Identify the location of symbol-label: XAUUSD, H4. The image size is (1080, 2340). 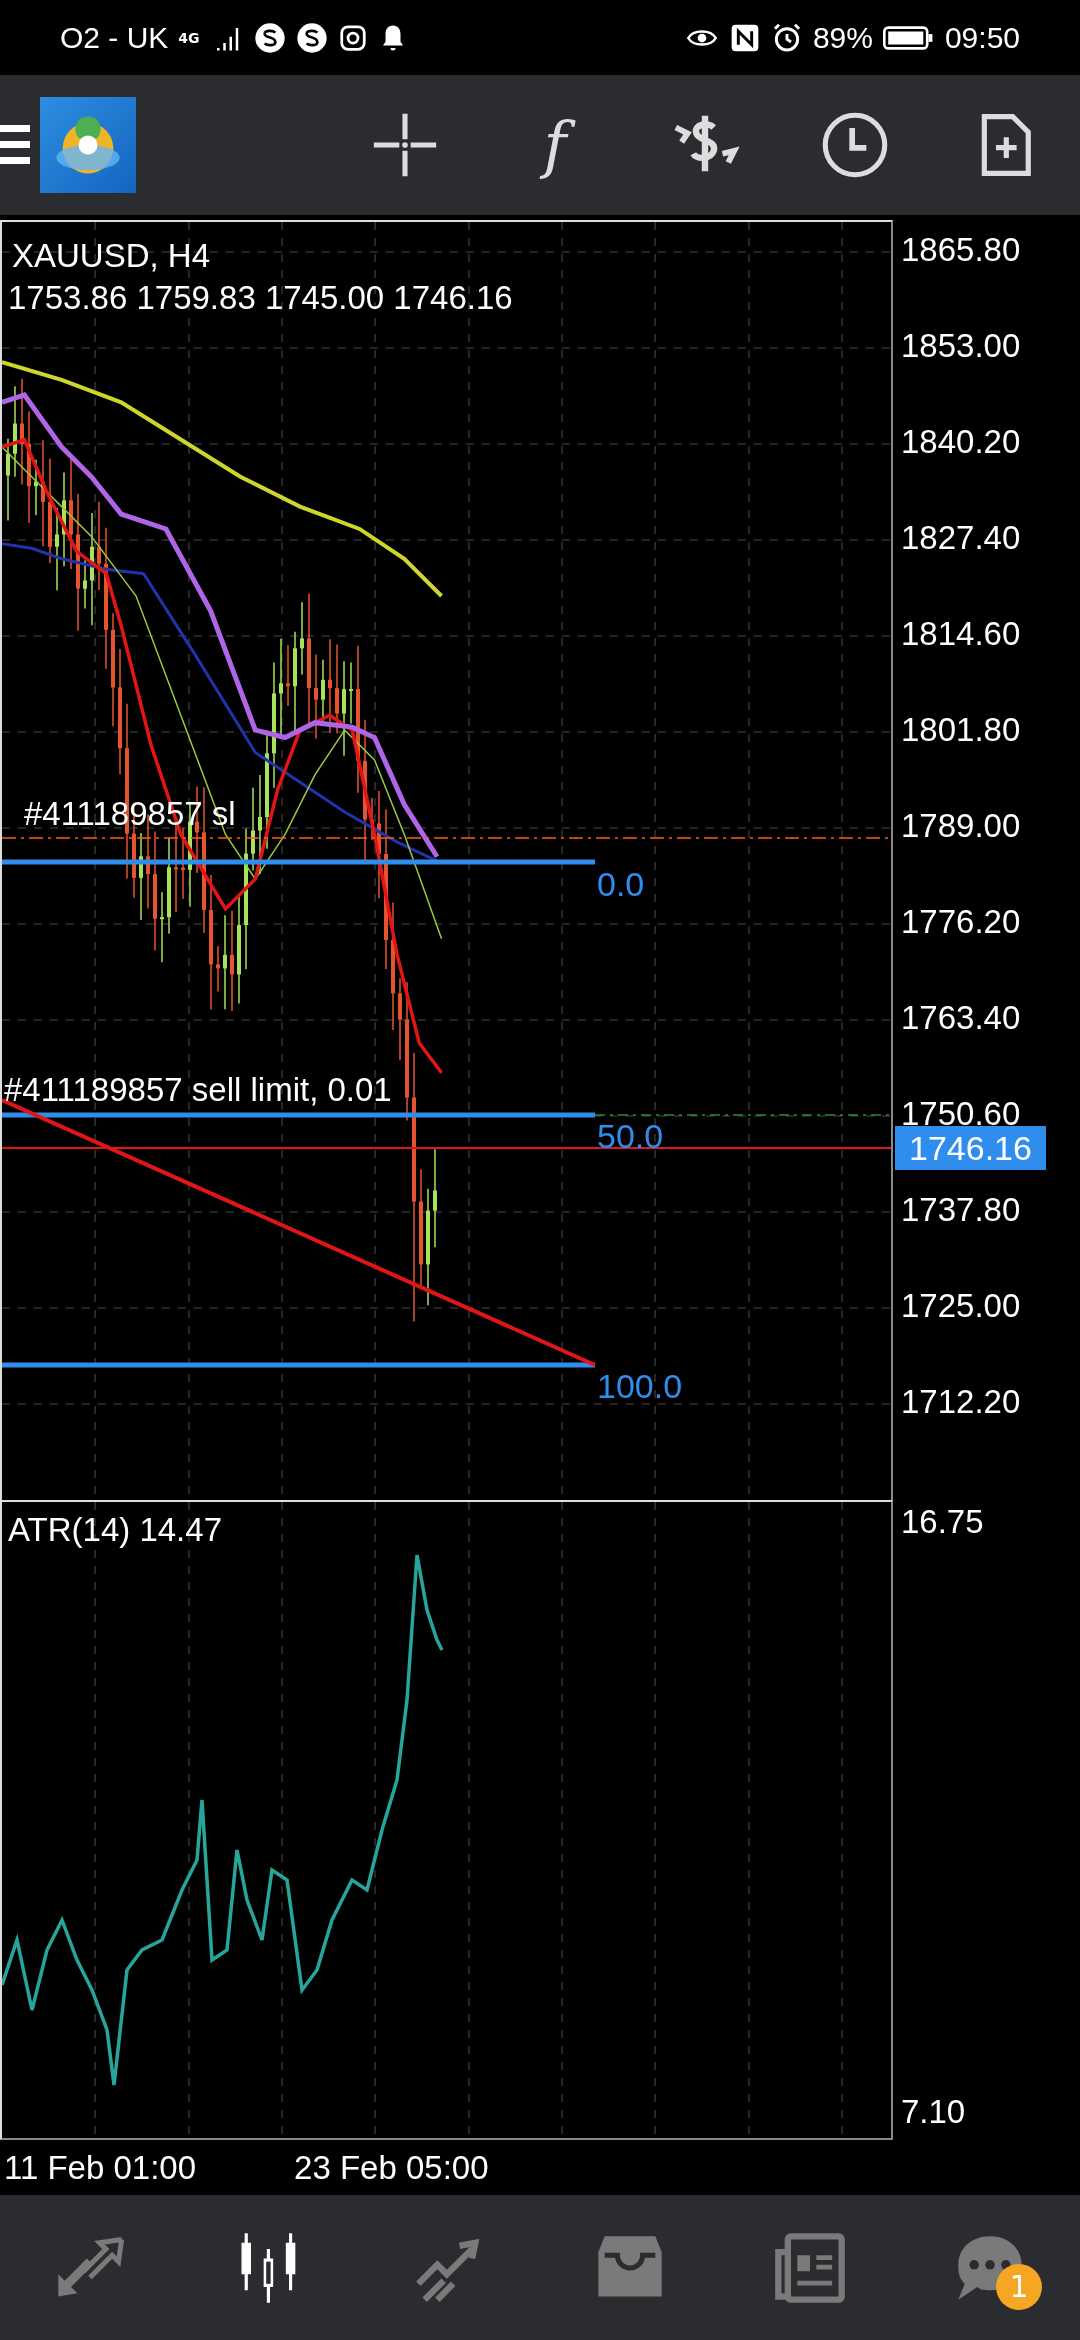
(111, 256).